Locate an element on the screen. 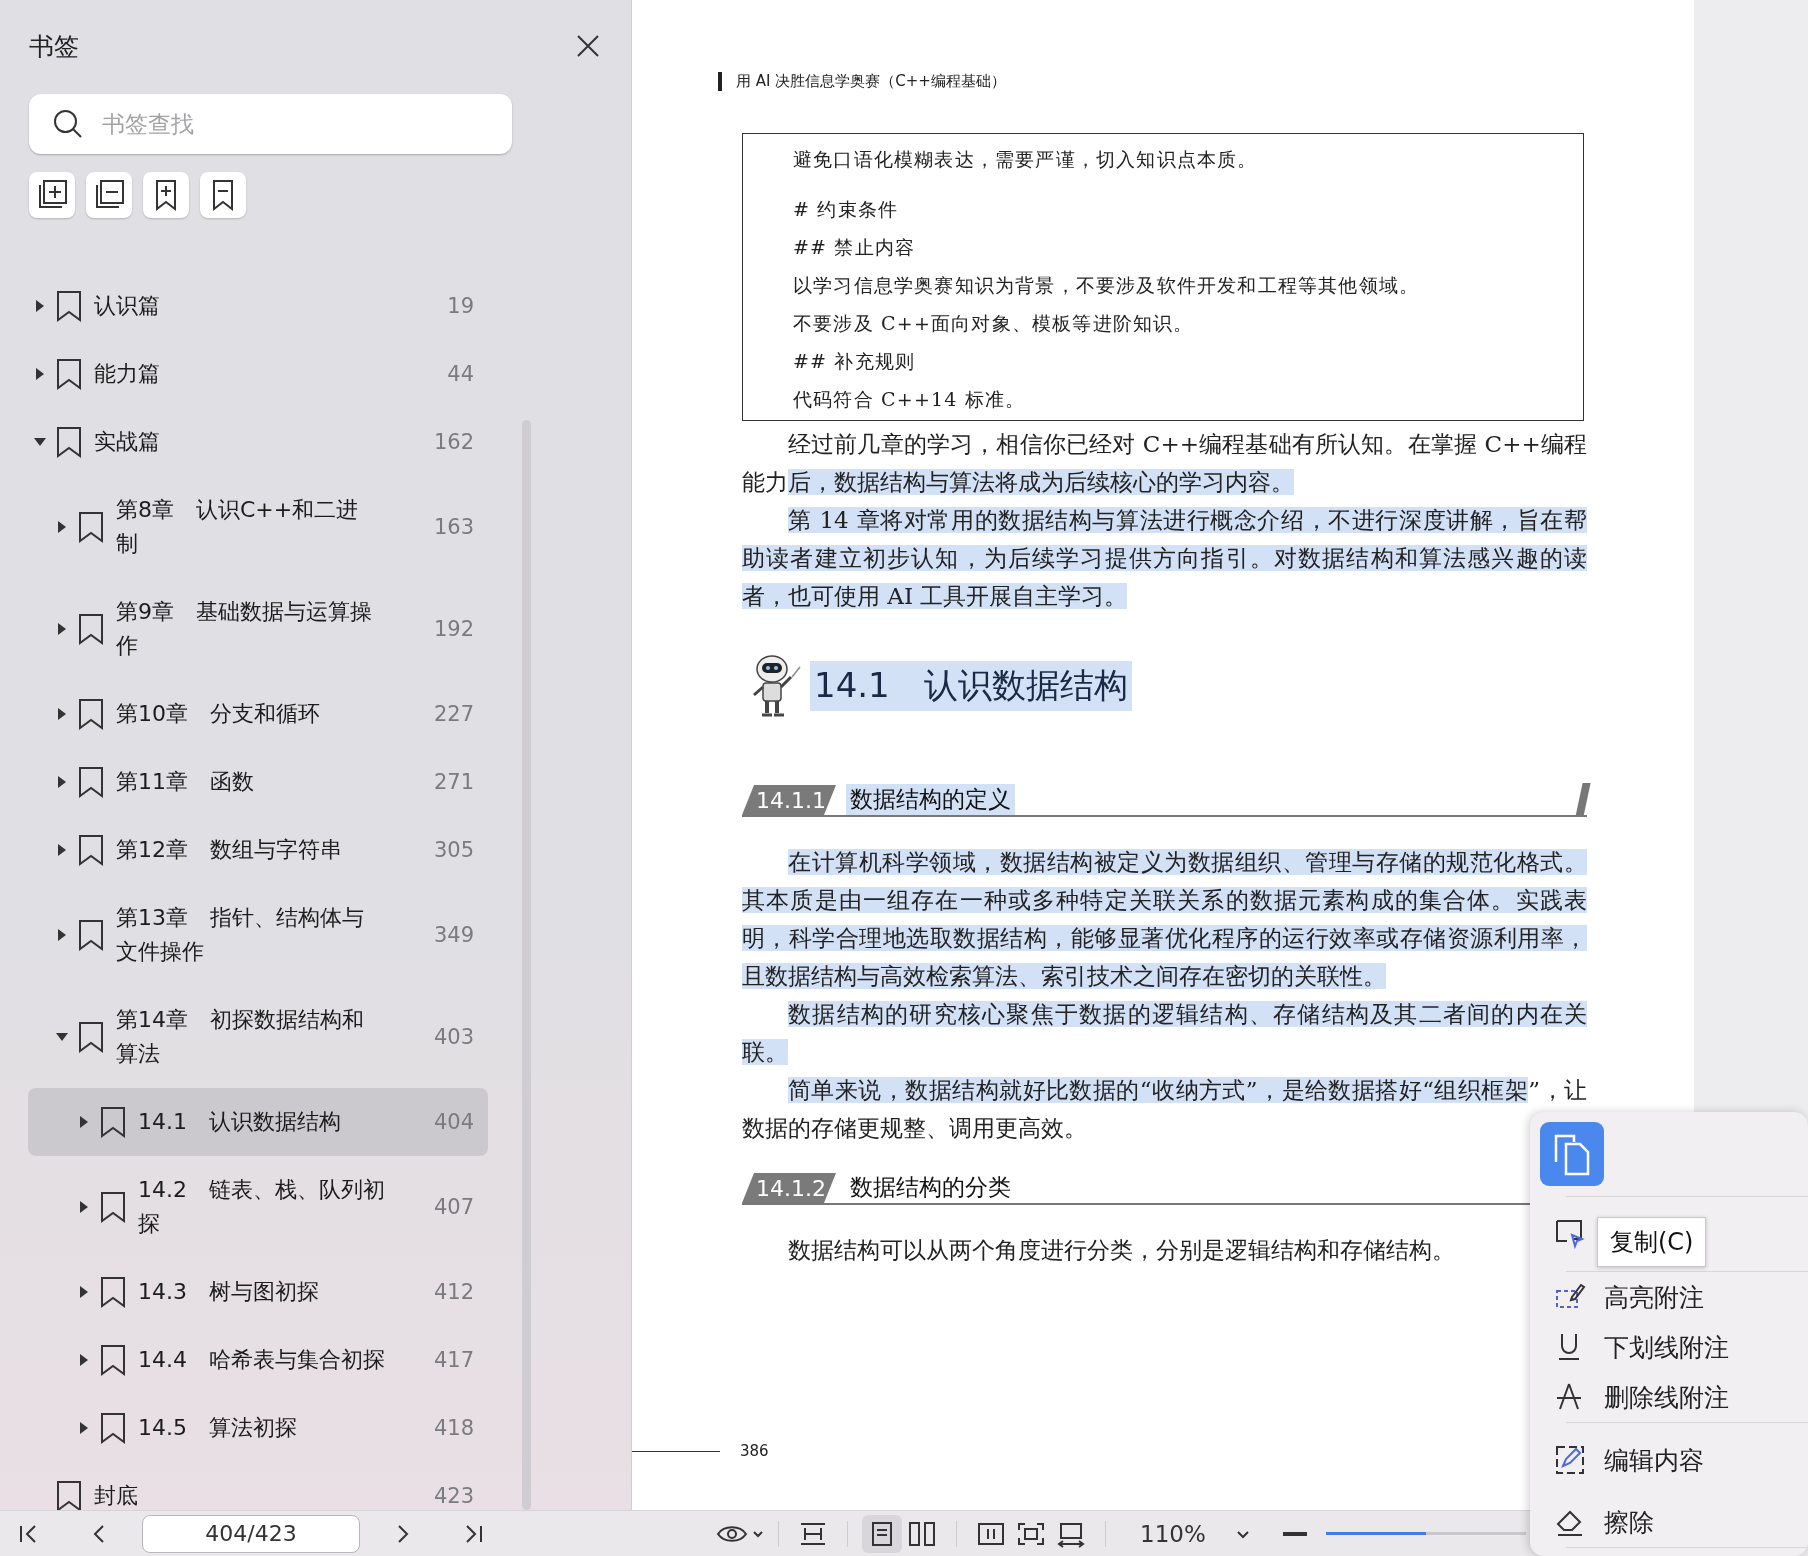  scrollbar is located at coordinates (526, 965).